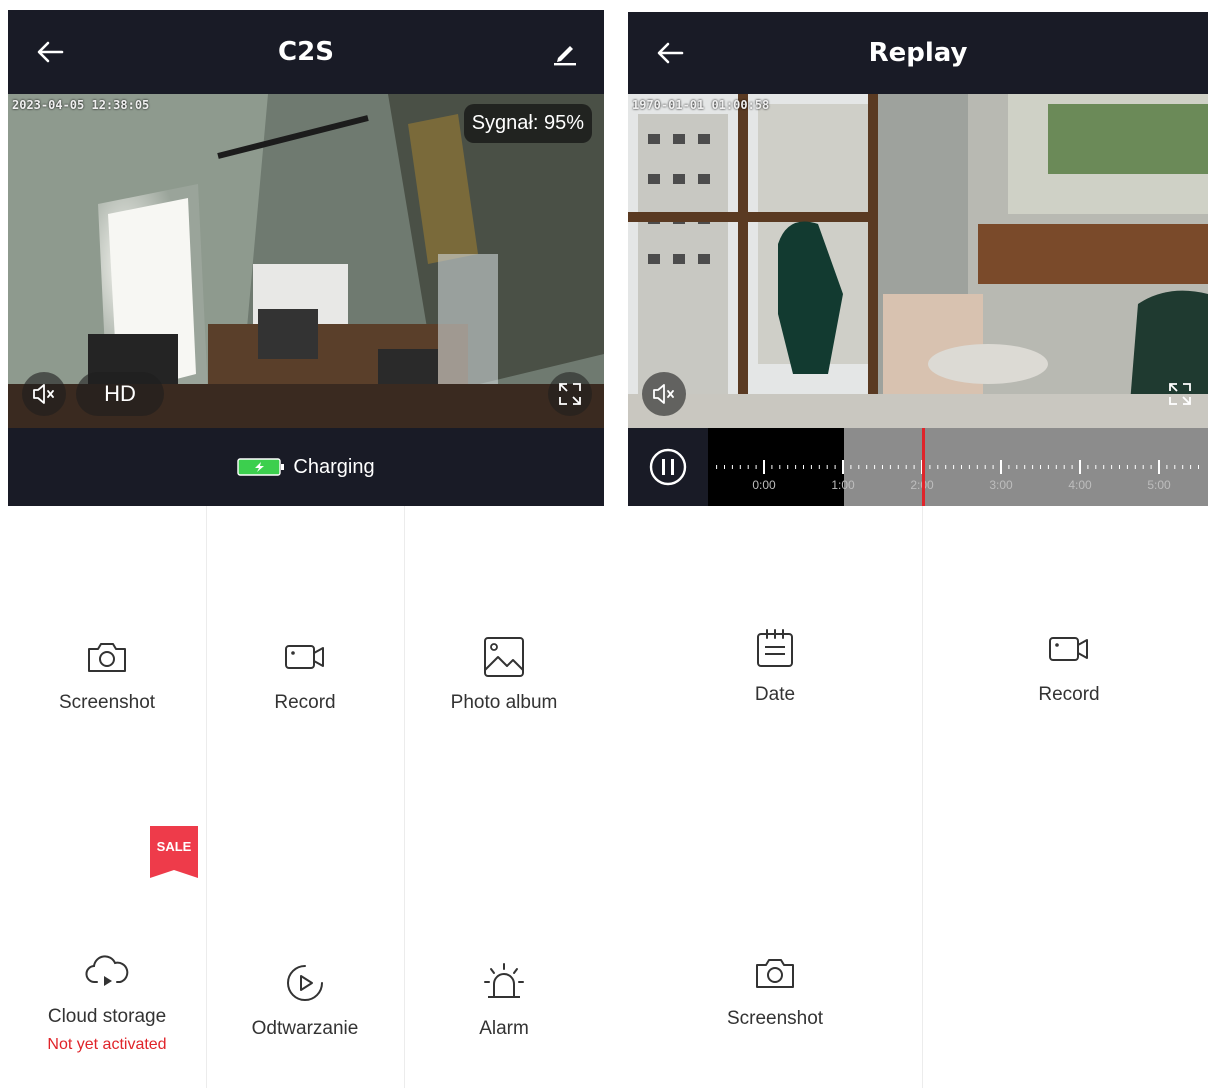  I want to click on siren-icon, so click(504, 980).